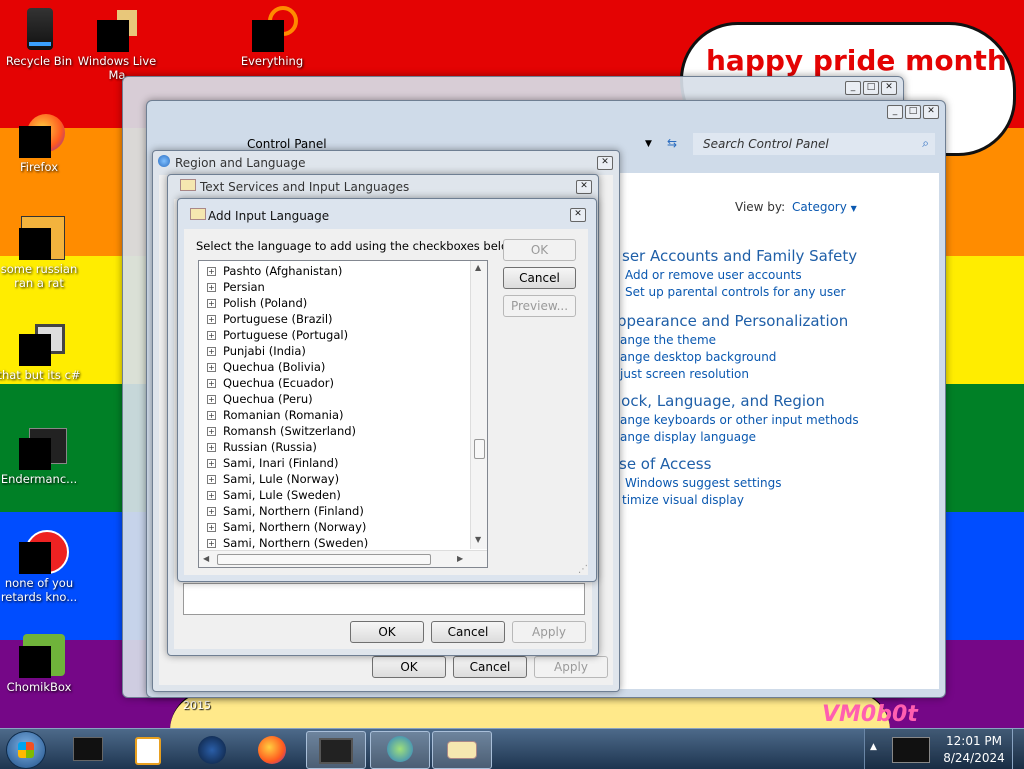 Image resolution: width=1024 pixels, height=769 pixels. What do you see at coordinates (148, 749) in the screenshot?
I see `taskbar-item-media-player` at bounding box center [148, 749].